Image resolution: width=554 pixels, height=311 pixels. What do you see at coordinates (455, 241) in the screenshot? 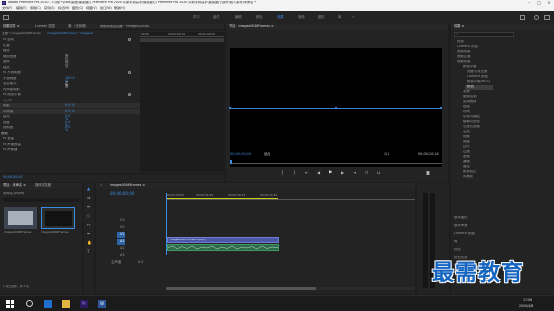
I see `section-libraries: 库` at bounding box center [455, 241].